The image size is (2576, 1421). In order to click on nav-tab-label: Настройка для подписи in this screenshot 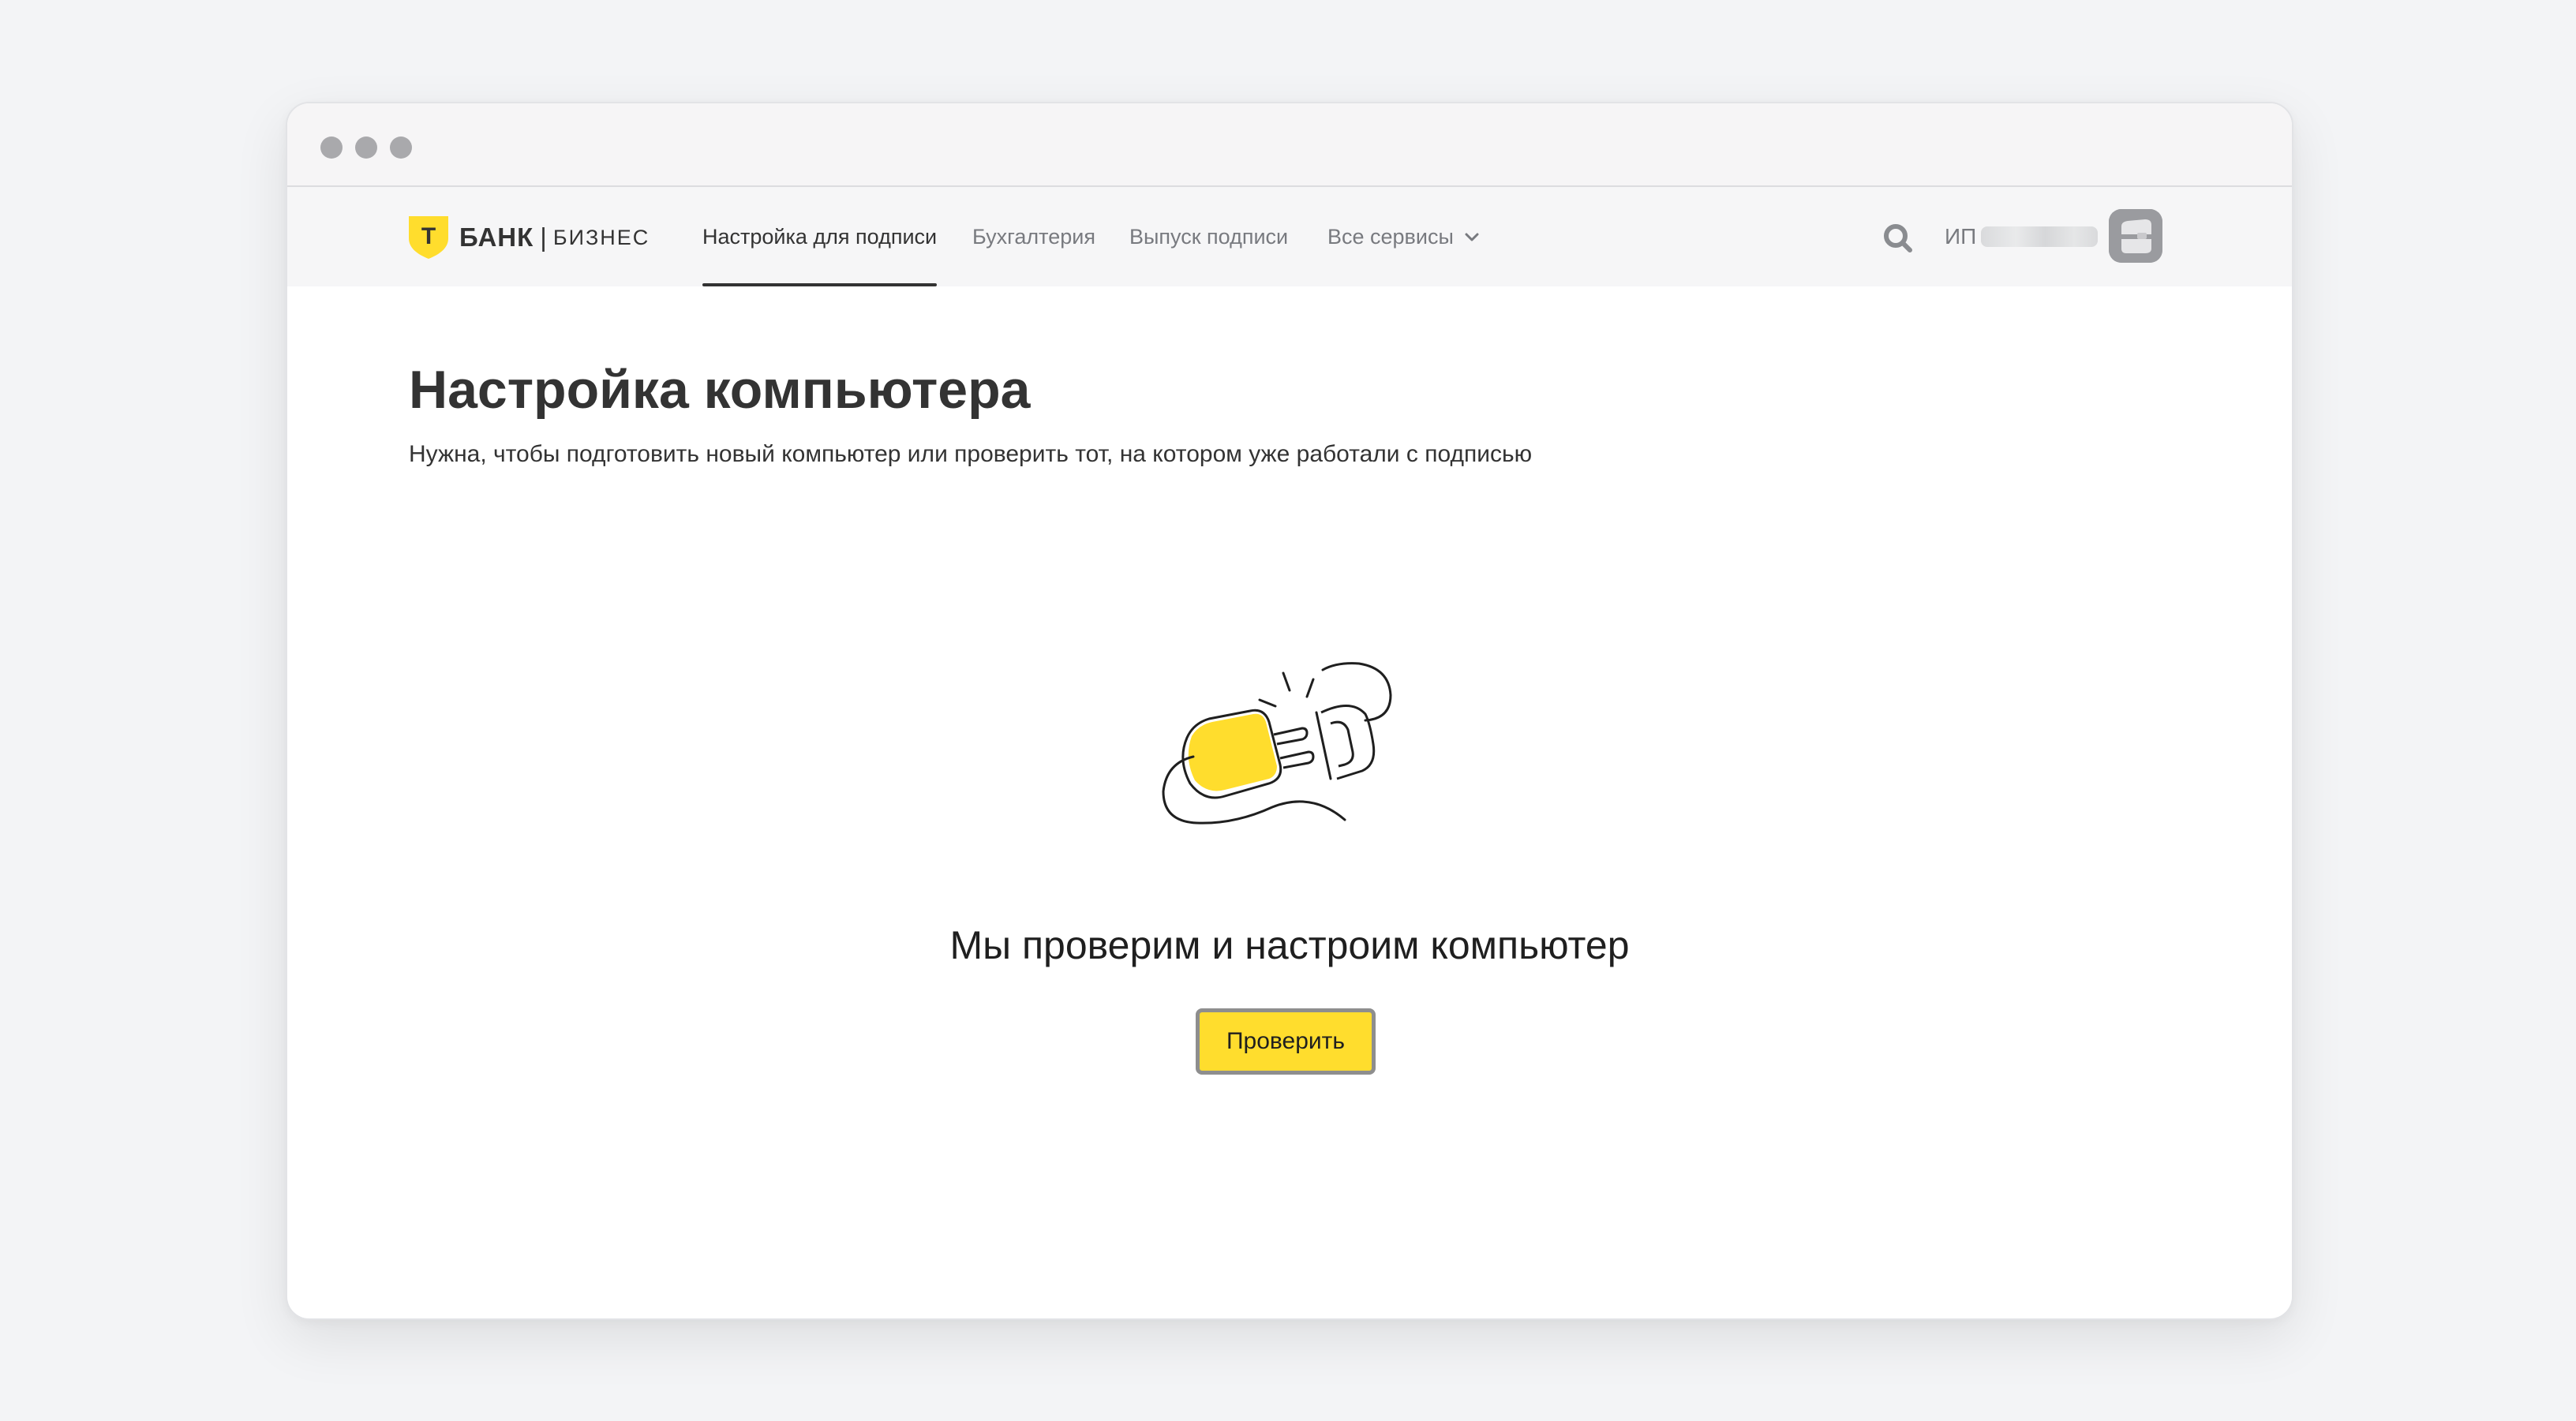, I will do `click(820, 236)`.